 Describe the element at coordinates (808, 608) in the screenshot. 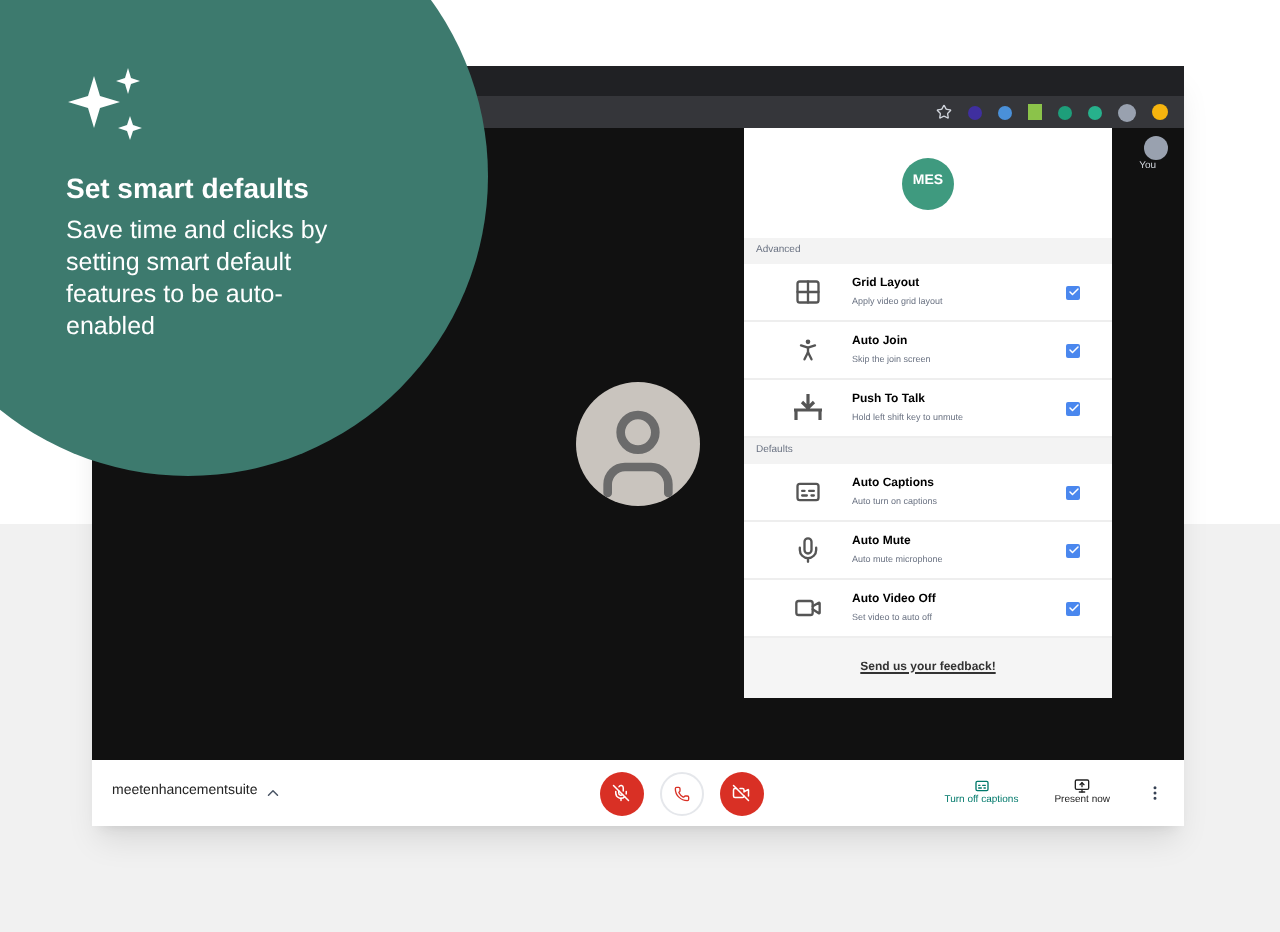

I see `video-camera-icon` at that location.